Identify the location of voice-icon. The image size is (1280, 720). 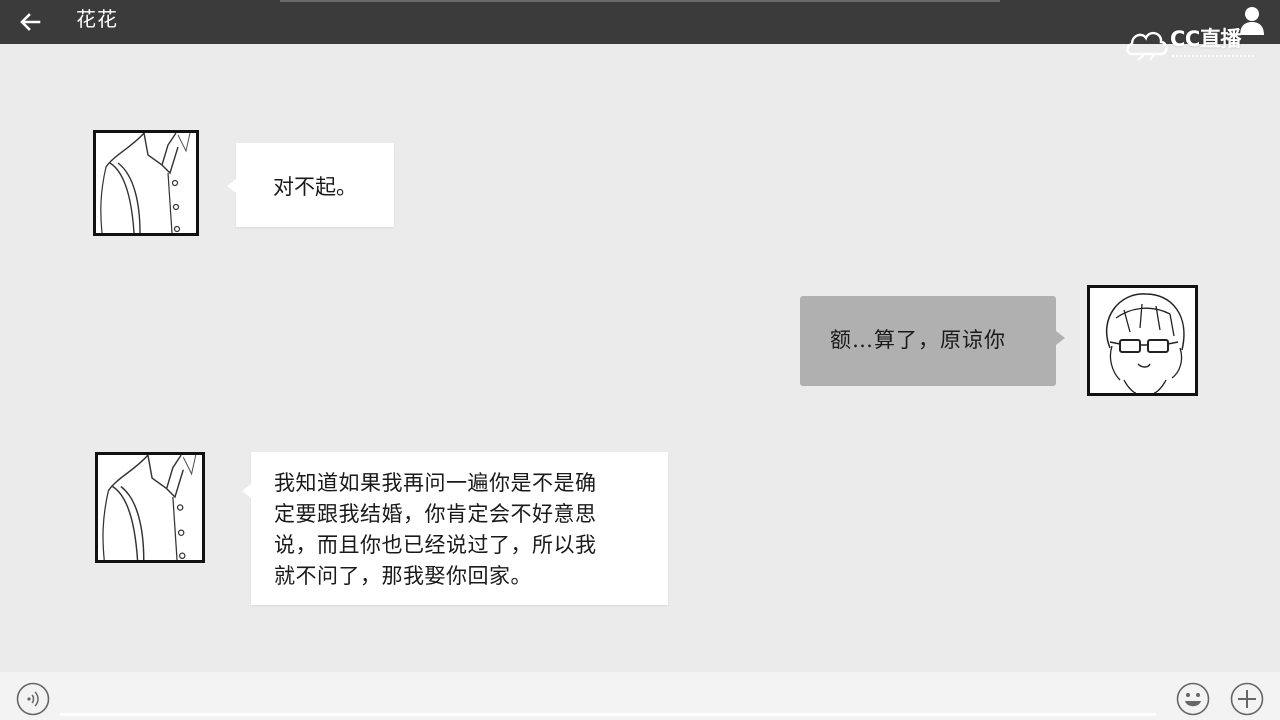
(33, 699).